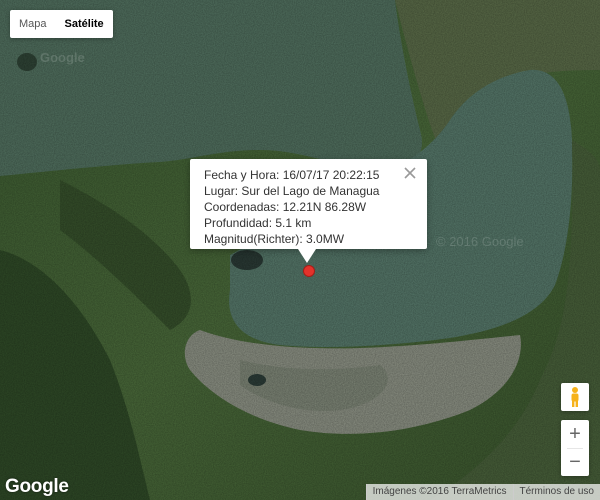 The width and height of the screenshot is (600, 500). I want to click on watermark-copyright: © 2016 Google, so click(480, 241).